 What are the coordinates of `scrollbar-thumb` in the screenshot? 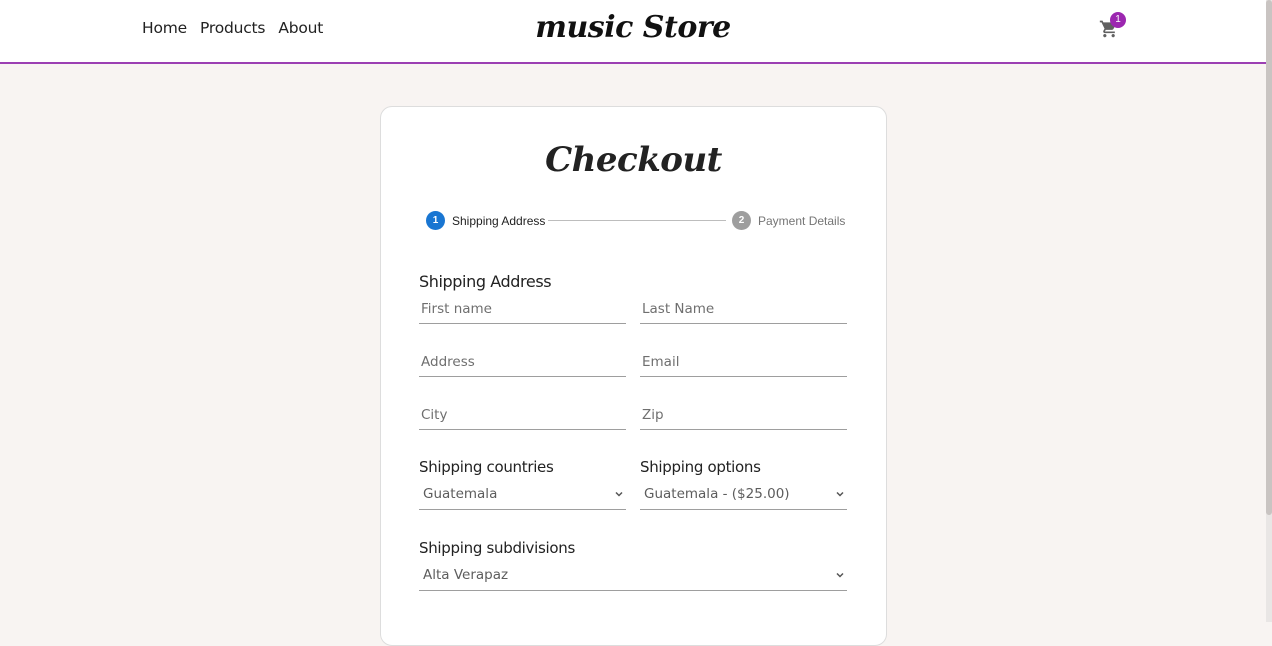 It's located at (1269, 257).